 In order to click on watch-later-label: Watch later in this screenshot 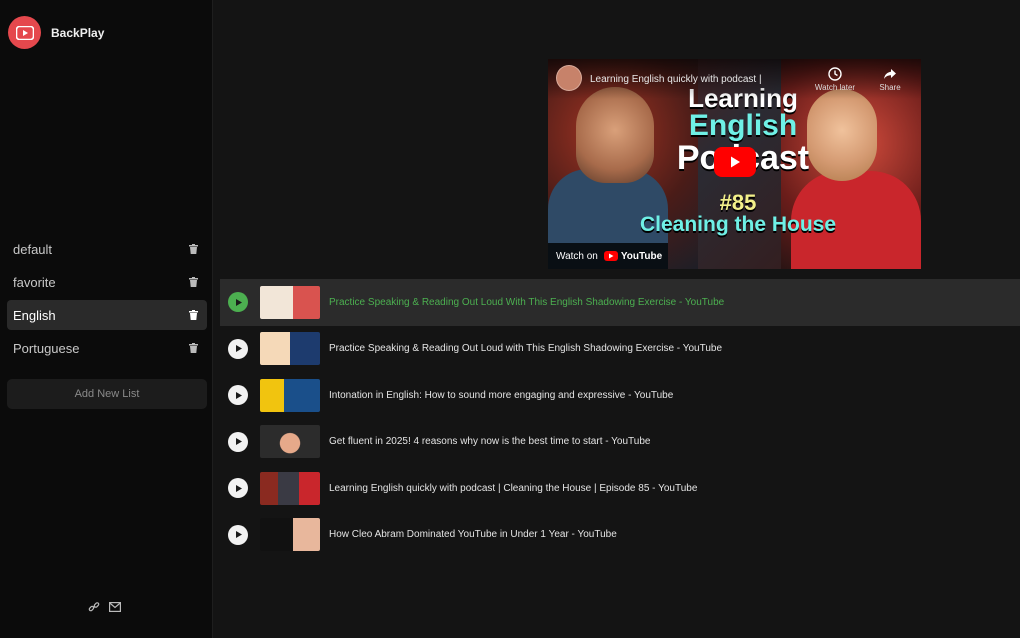, I will do `click(835, 87)`.